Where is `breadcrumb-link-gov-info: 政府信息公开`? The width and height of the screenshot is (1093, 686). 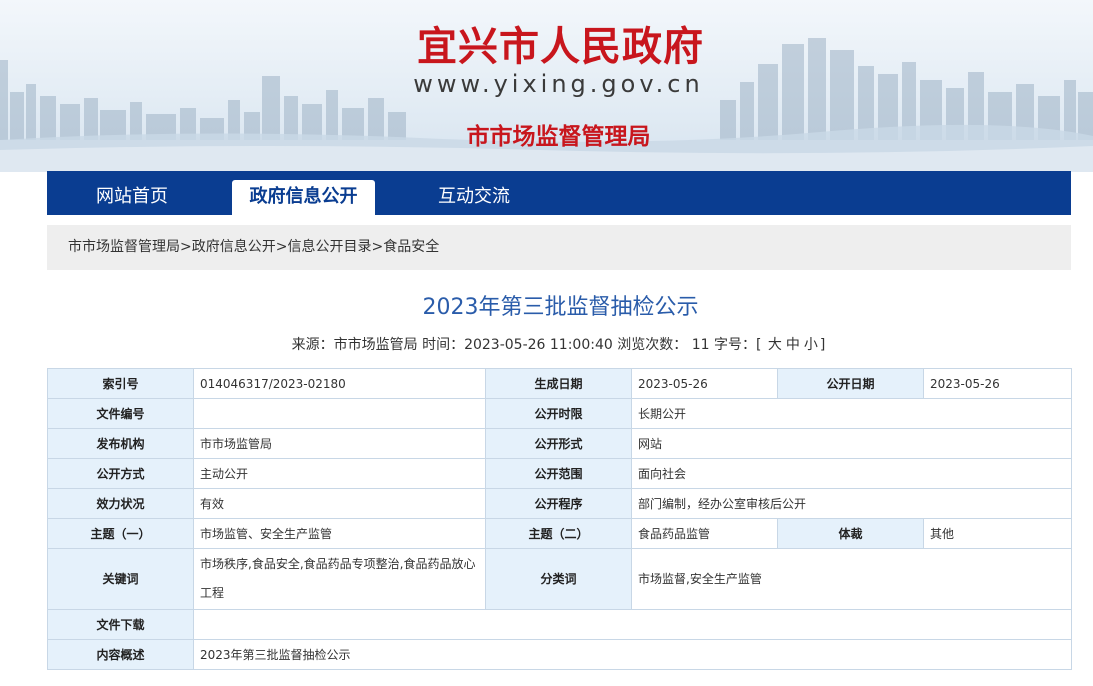 breadcrumb-link-gov-info: 政府信息公开 is located at coordinates (234, 247).